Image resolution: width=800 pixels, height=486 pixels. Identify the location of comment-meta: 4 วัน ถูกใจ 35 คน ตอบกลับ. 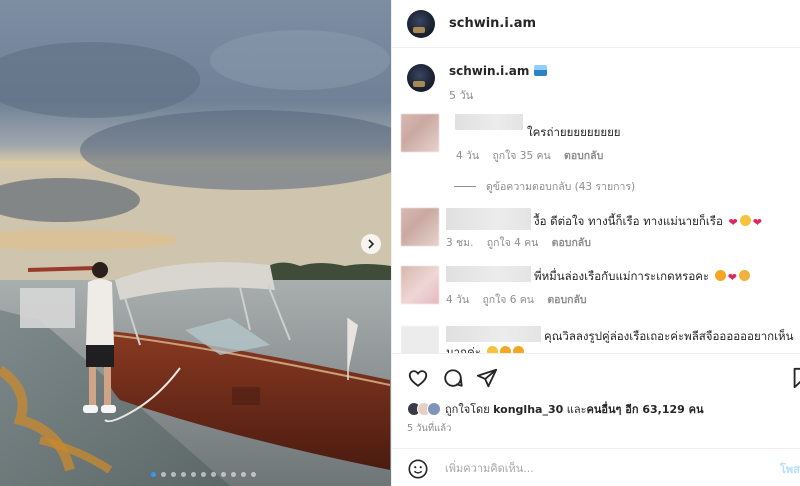
(534, 155).